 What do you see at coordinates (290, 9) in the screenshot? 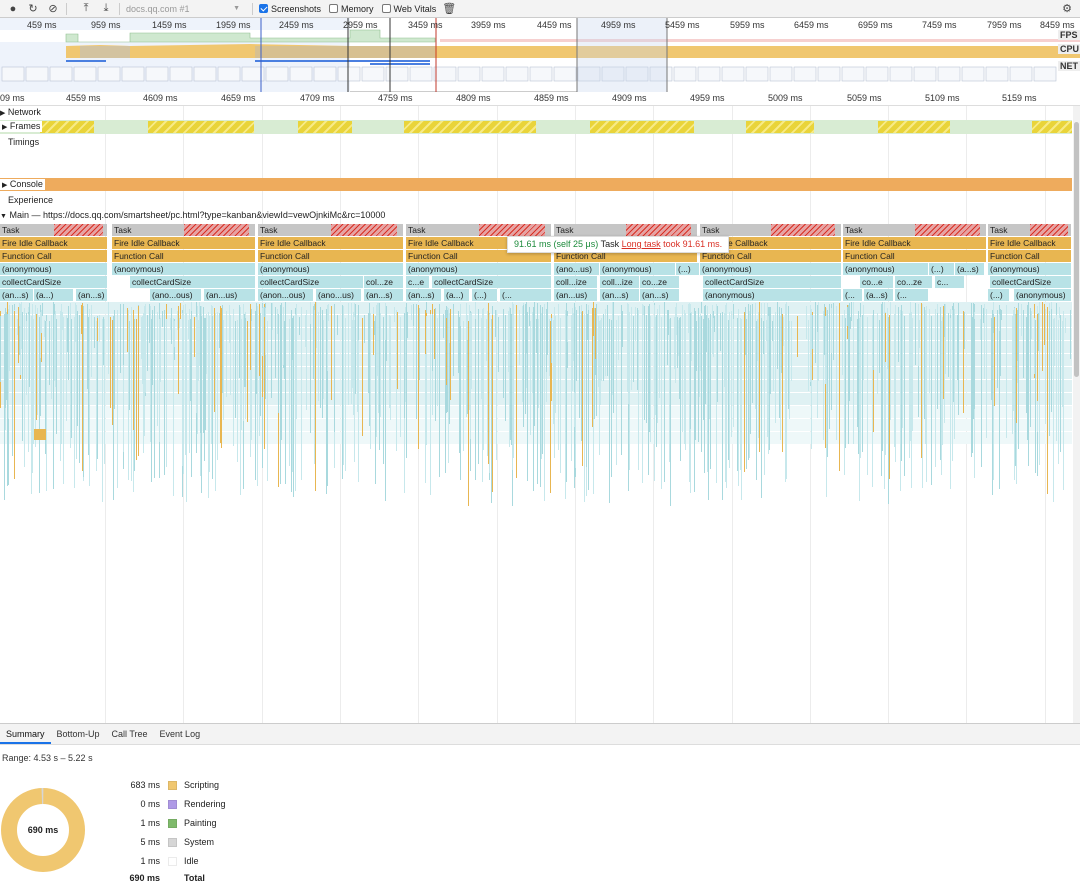
I see `screenshots-checkbox: Screenshots` at bounding box center [290, 9].